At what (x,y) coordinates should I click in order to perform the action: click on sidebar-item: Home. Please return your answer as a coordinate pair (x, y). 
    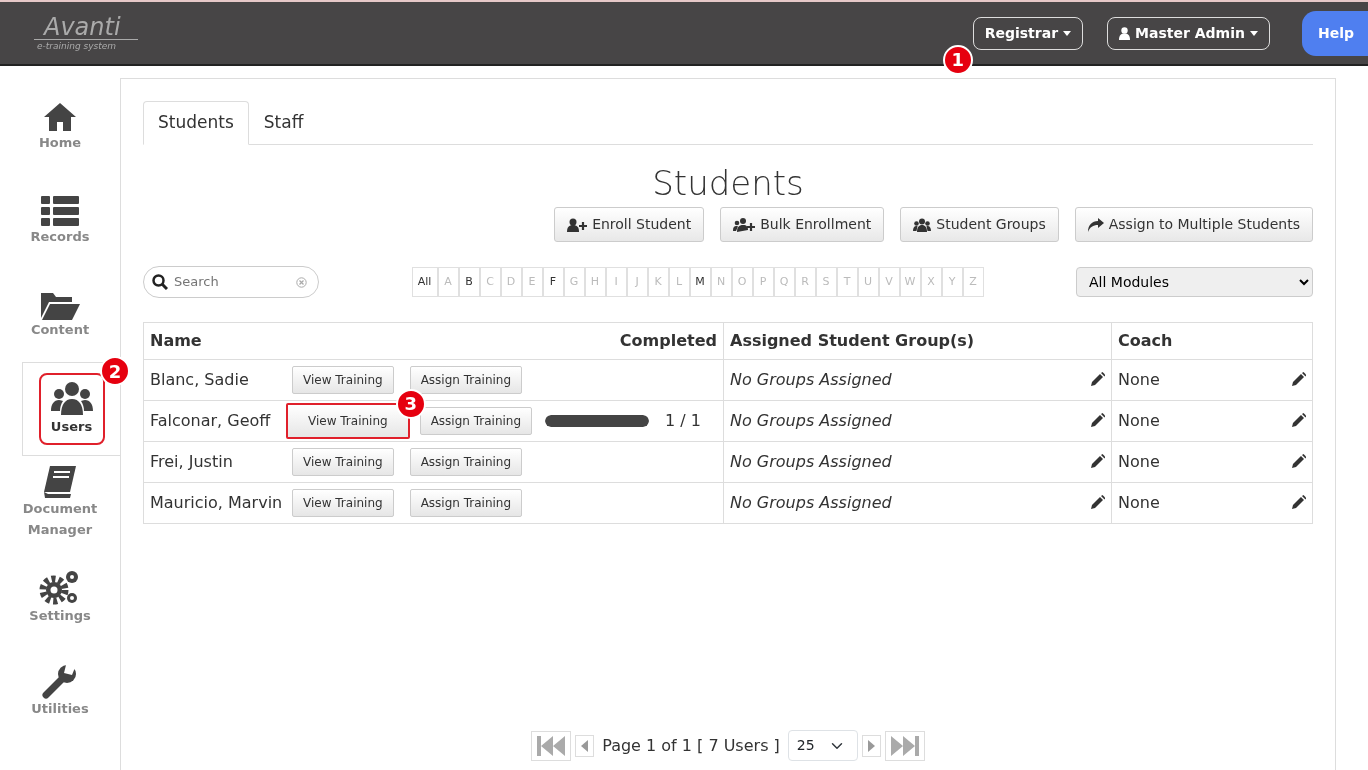
    Looking at the image, I should click on (60, 127).